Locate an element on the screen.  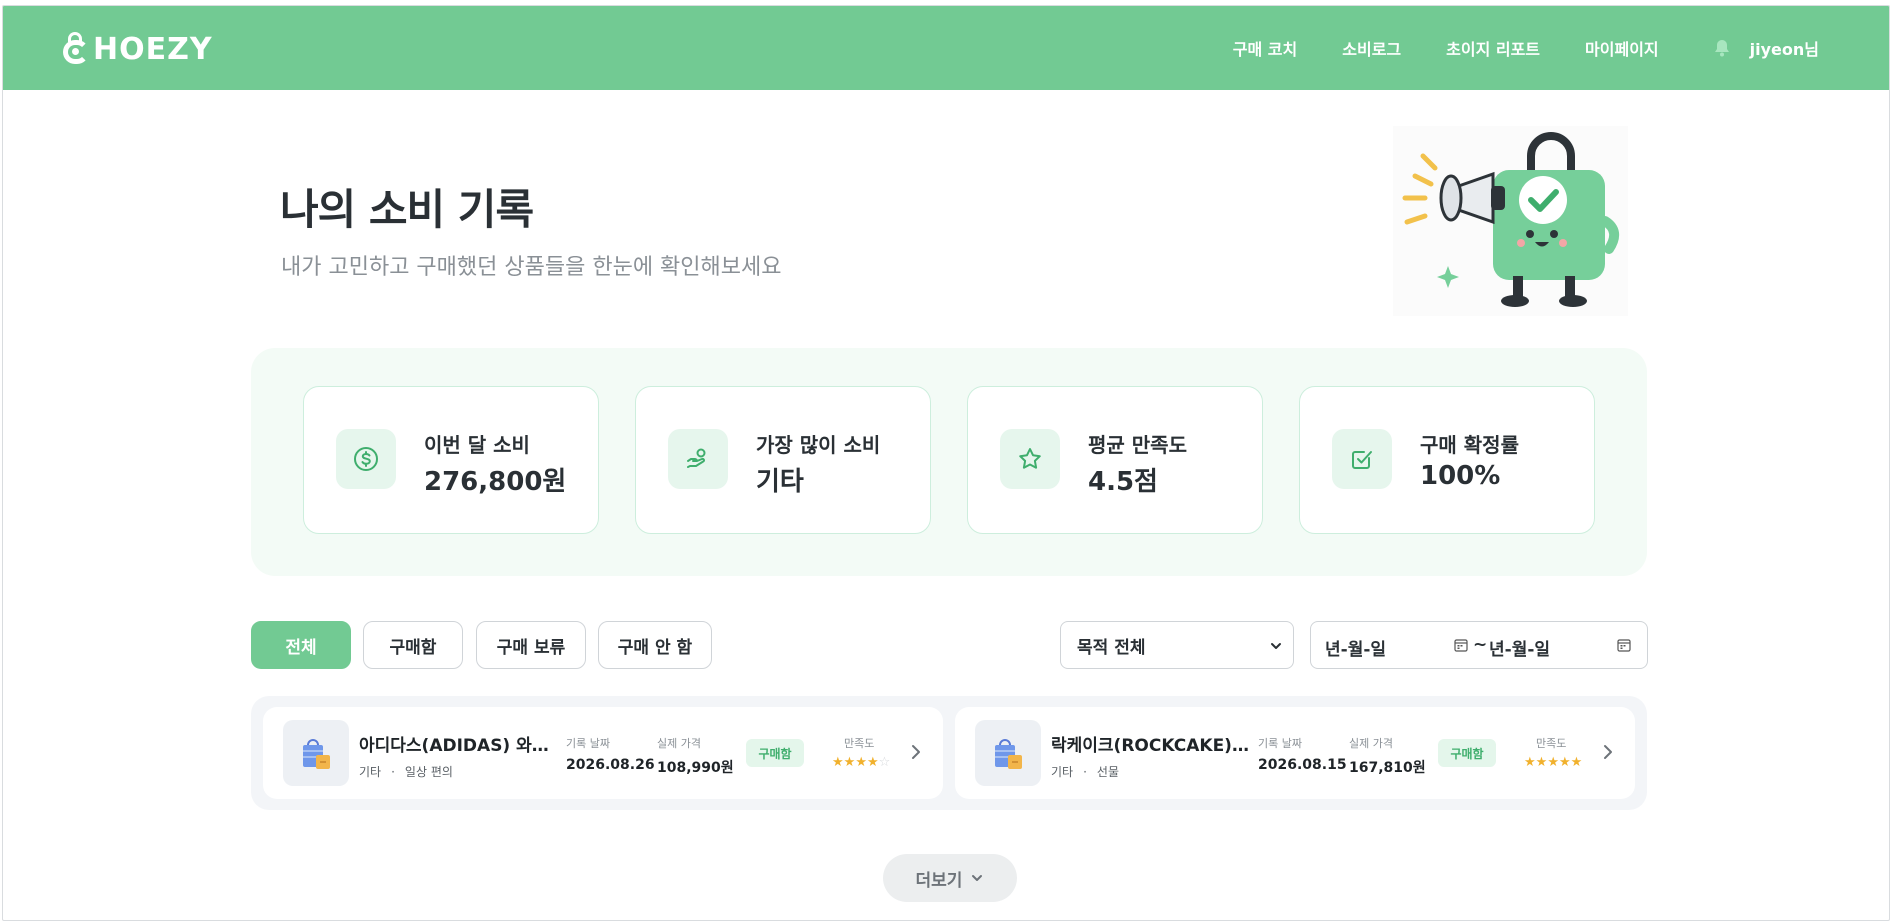
tab-not-purchased: 구매 안 함 is located at coordinates (655, 645).